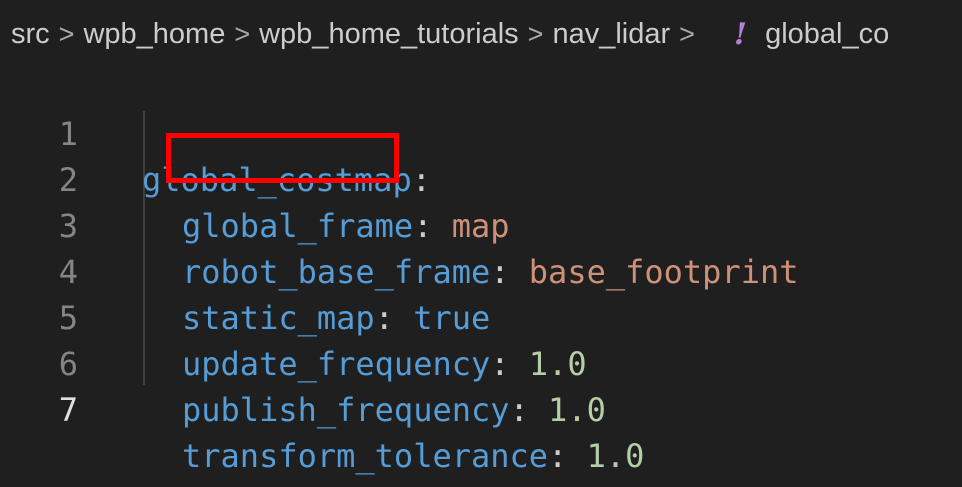  Describe the element at coordinates (68, 410) in the screenshot. I see `line-number: 7` at that location.